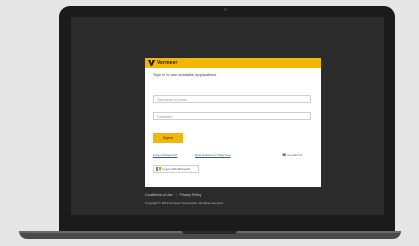 The height and width of the screenshot is (246, 419). I want to click on logo-text: Vermeer, so click(167, 63).